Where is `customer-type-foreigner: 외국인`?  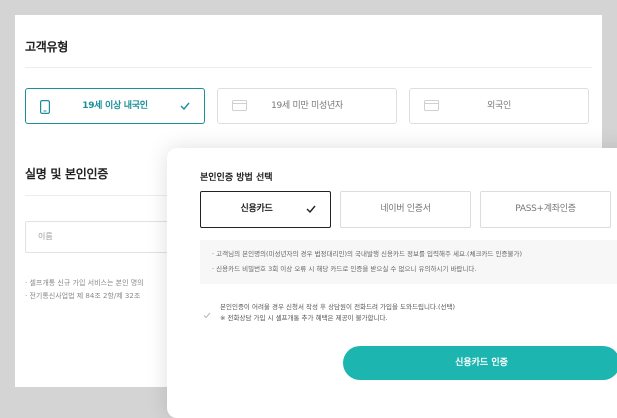
customer-type-foreigner: 외국인 is located at coordinates (499, 106).